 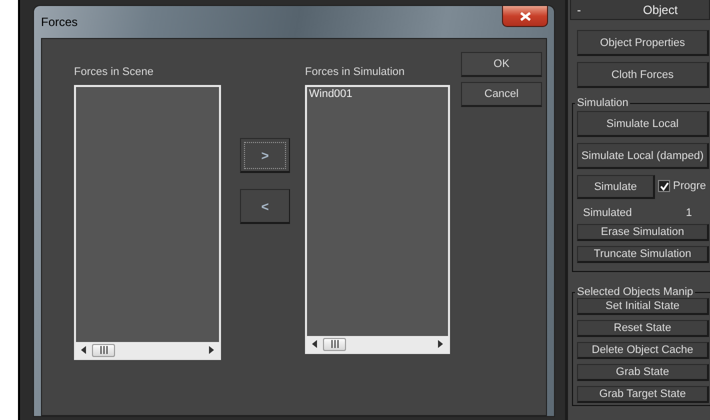 What do you see at coordinates (660, 9) in the screenshot?
I see `rollout-title: Object` at bounding box center [660, 9].